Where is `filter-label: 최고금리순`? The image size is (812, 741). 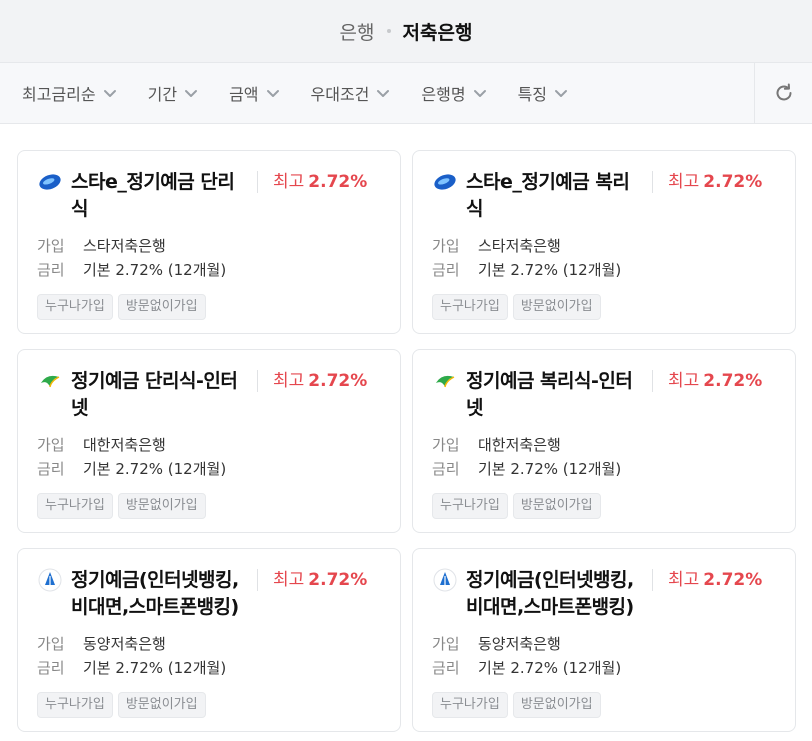 filter-label: 최고금리순 is located at coordinates (59, 94).